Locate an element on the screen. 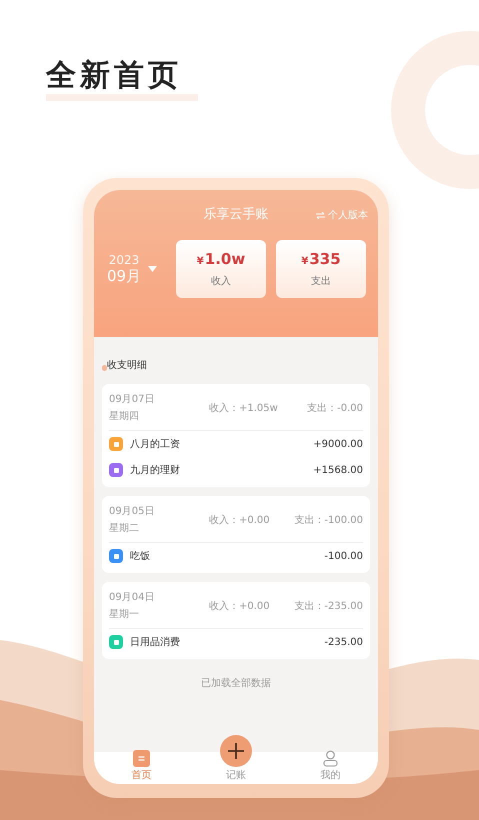 This screenshot has width=479, height=820. nav-tab: 记账 is located at coordinates (235, 758).